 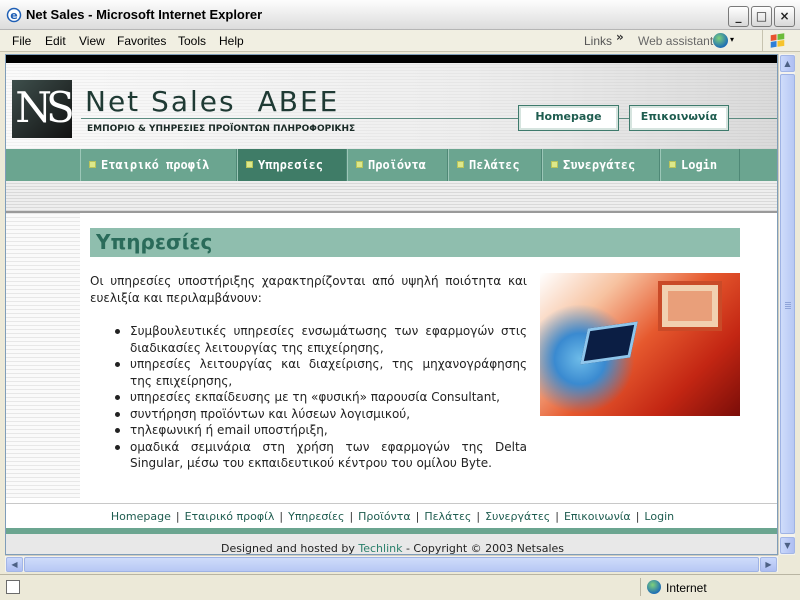 I want to click on page-icon, so click(x=13, y=587).